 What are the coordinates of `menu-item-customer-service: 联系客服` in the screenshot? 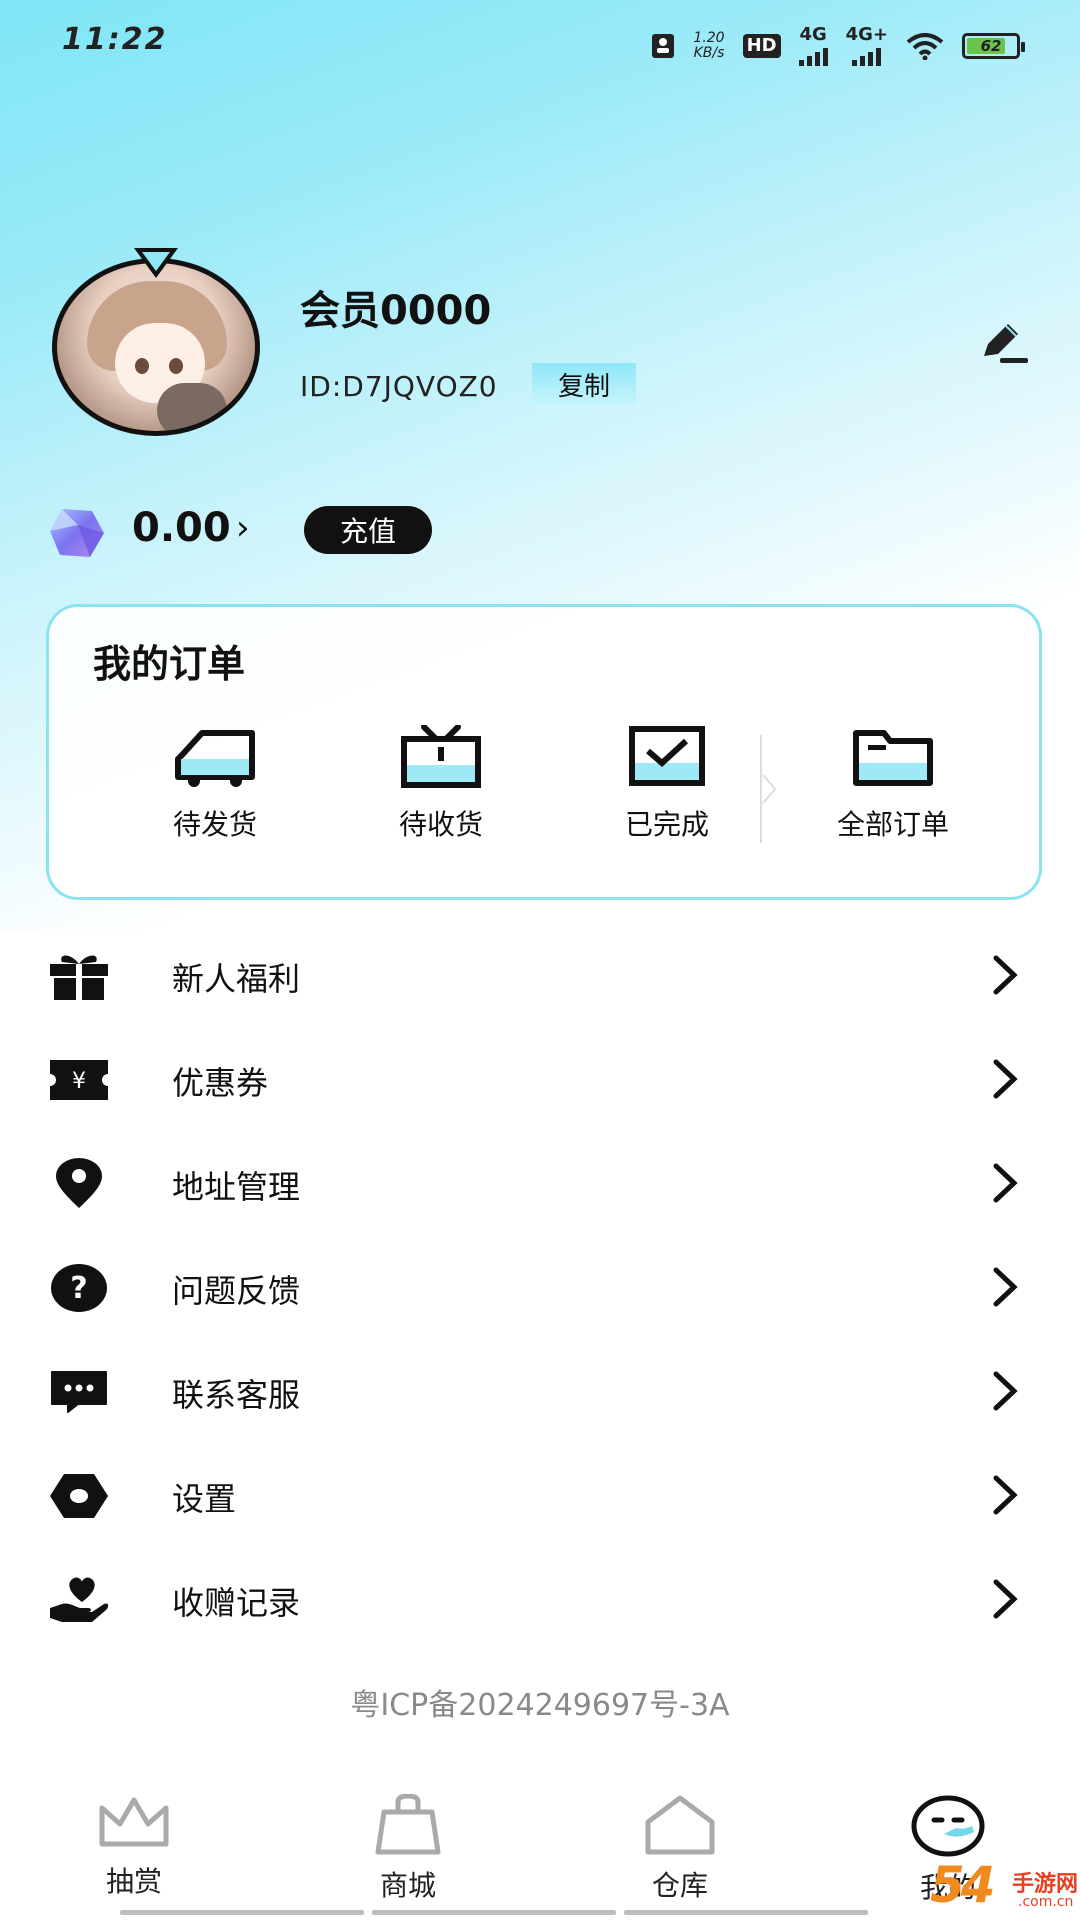 It's located at (540, 1392).